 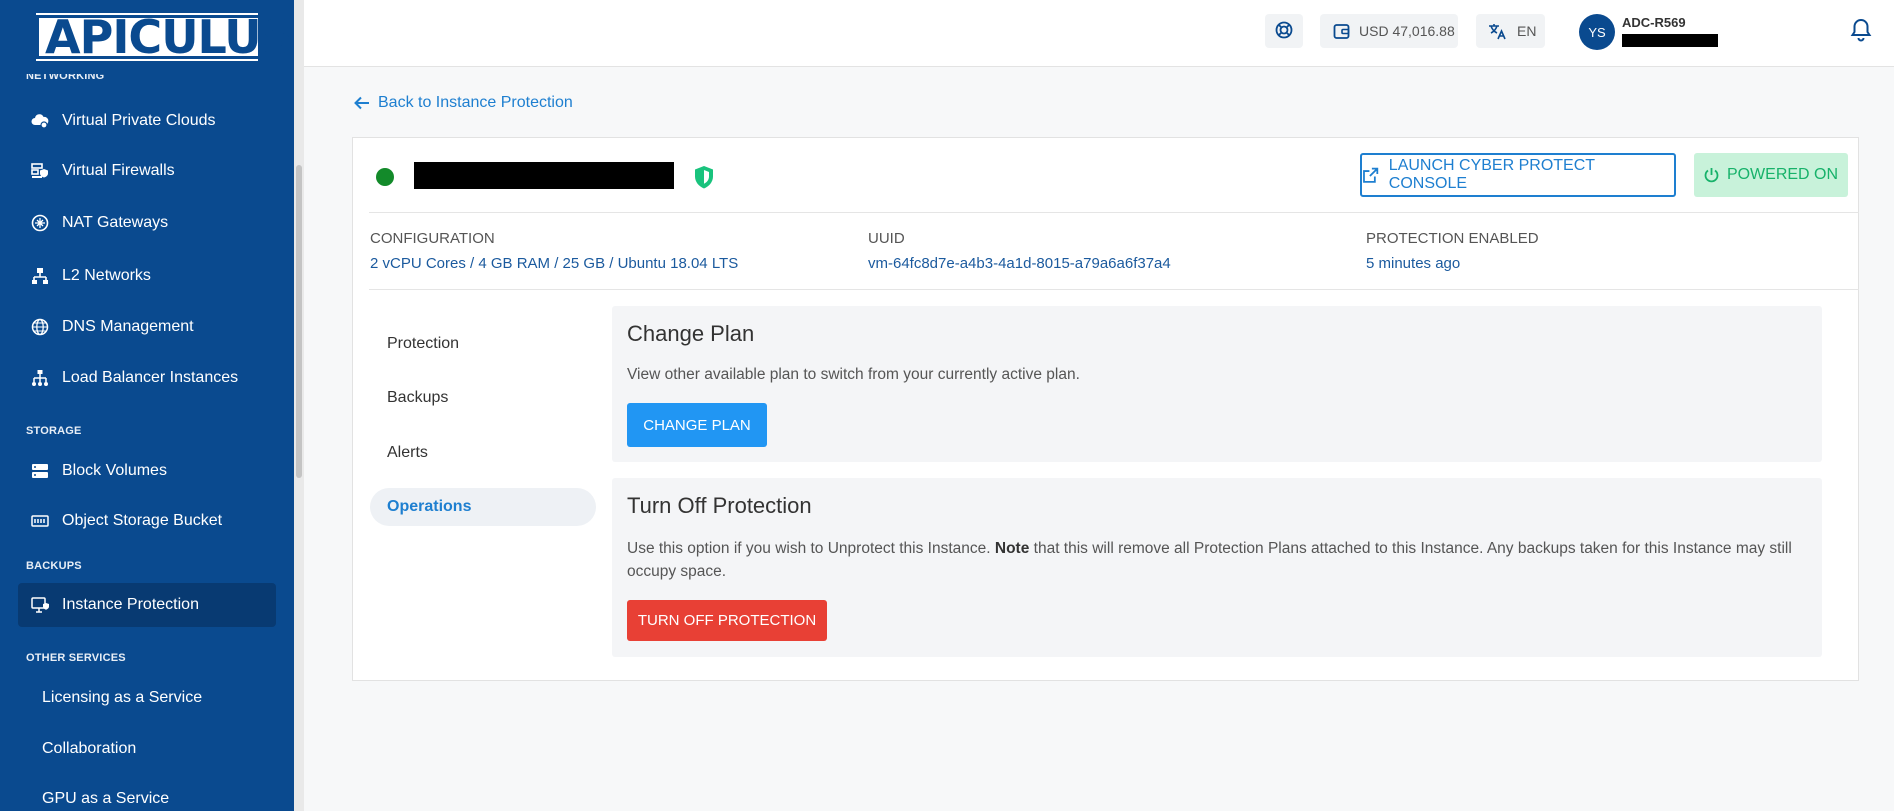 What do you see at coordinates (886, 238) in the screenshot?
I see `uuid-label: UUID` at bounding box center [886, 238].